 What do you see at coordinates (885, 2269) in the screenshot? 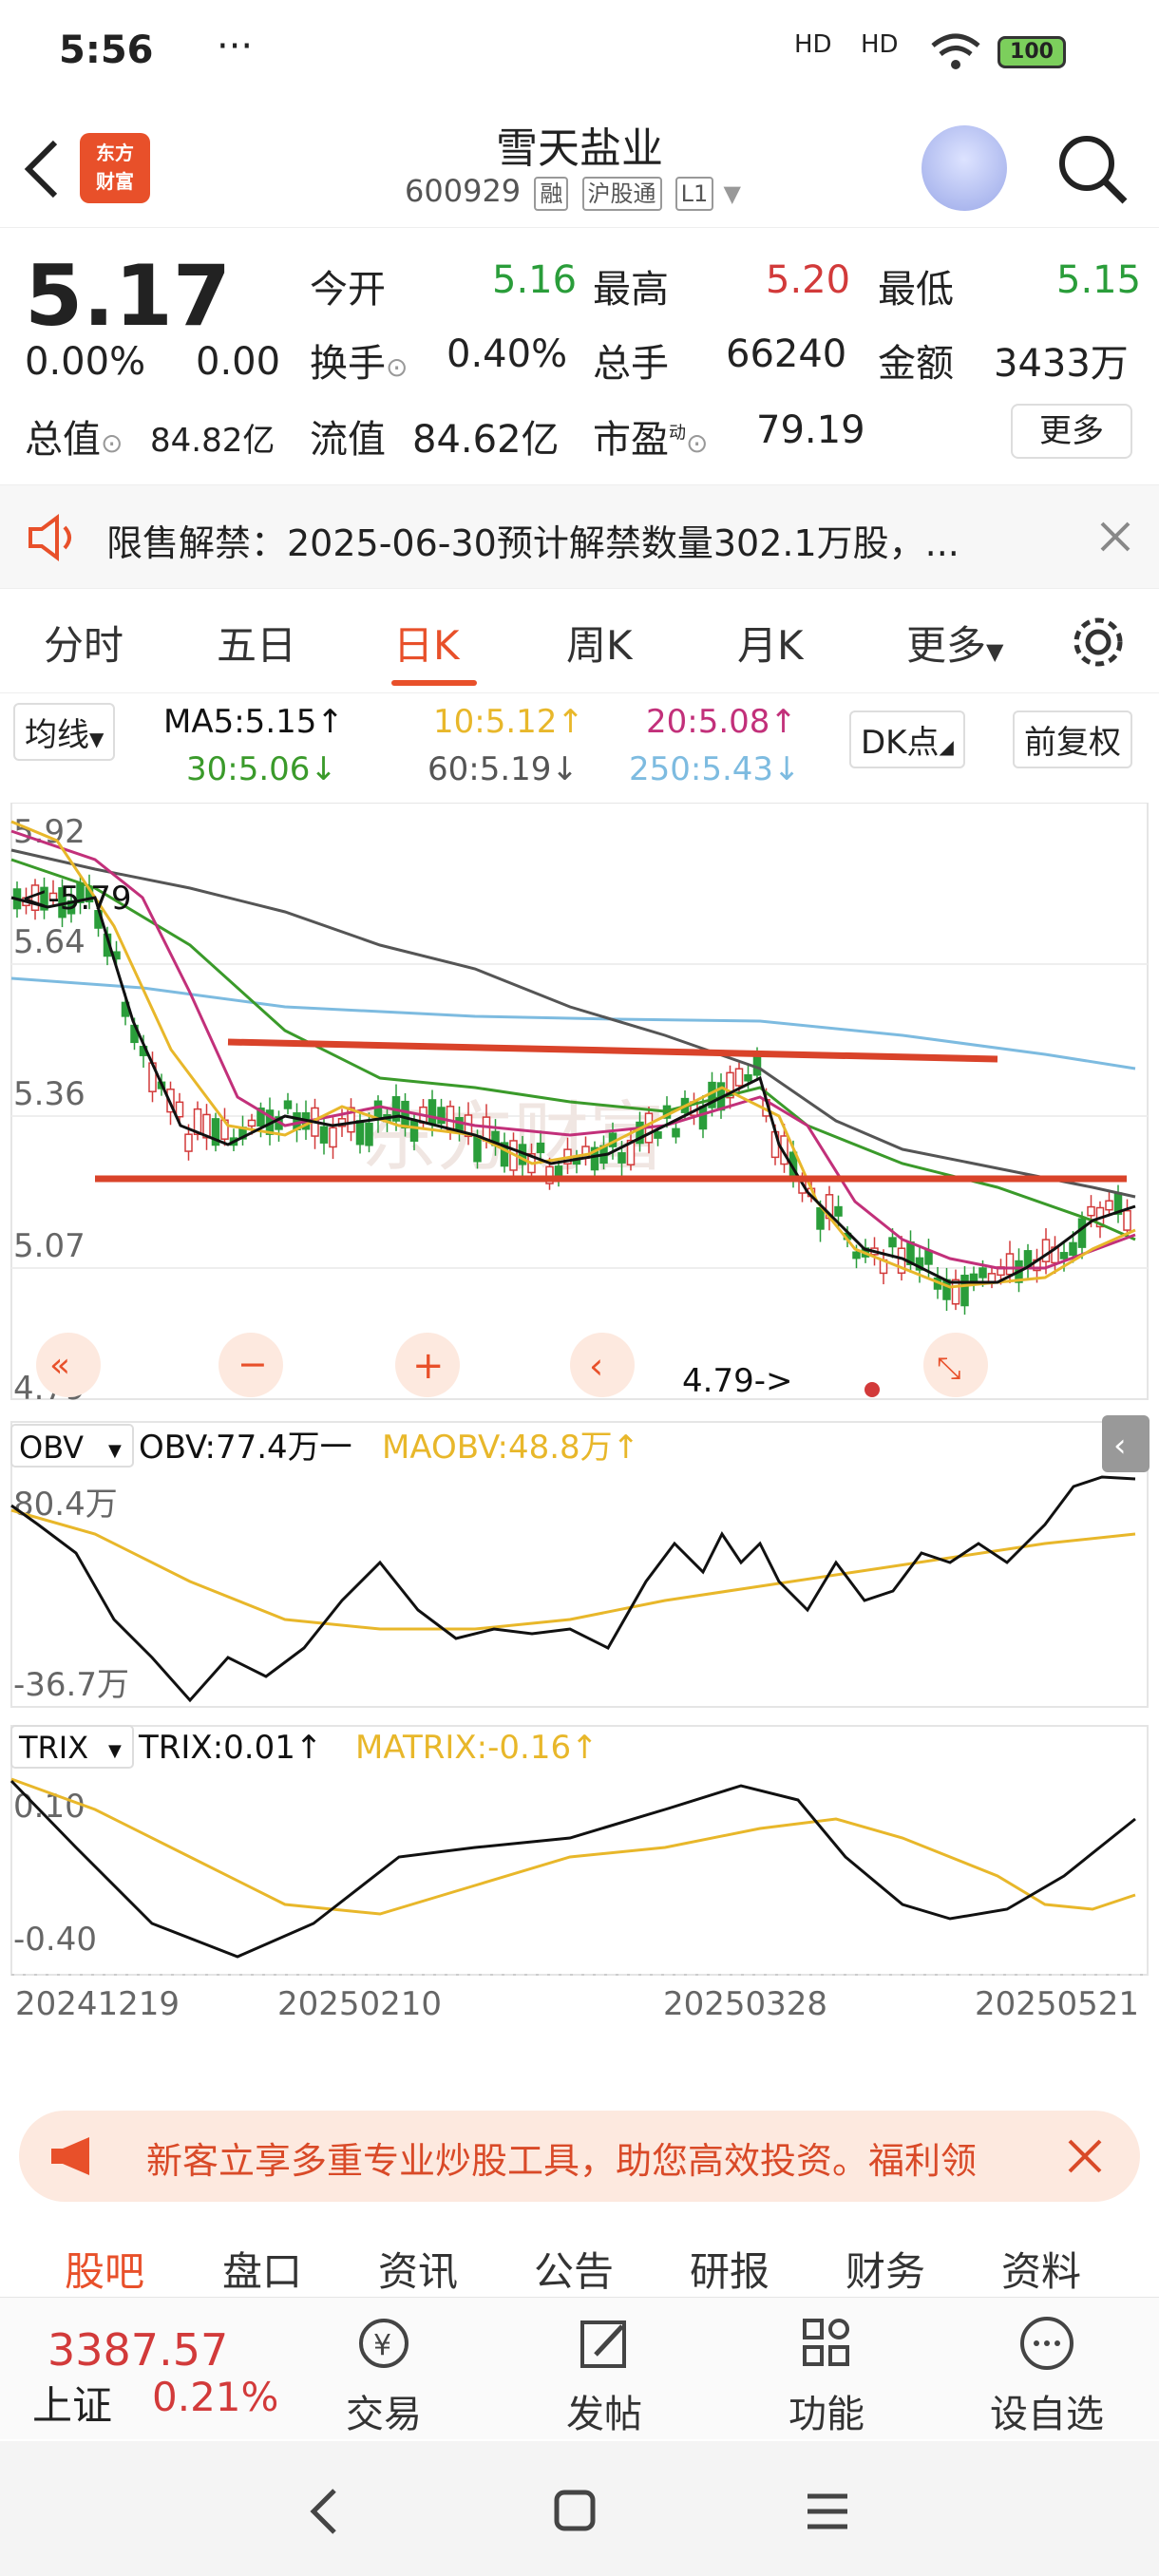
I see `tab-financials: 财务` at bounding box center [885, 2269].